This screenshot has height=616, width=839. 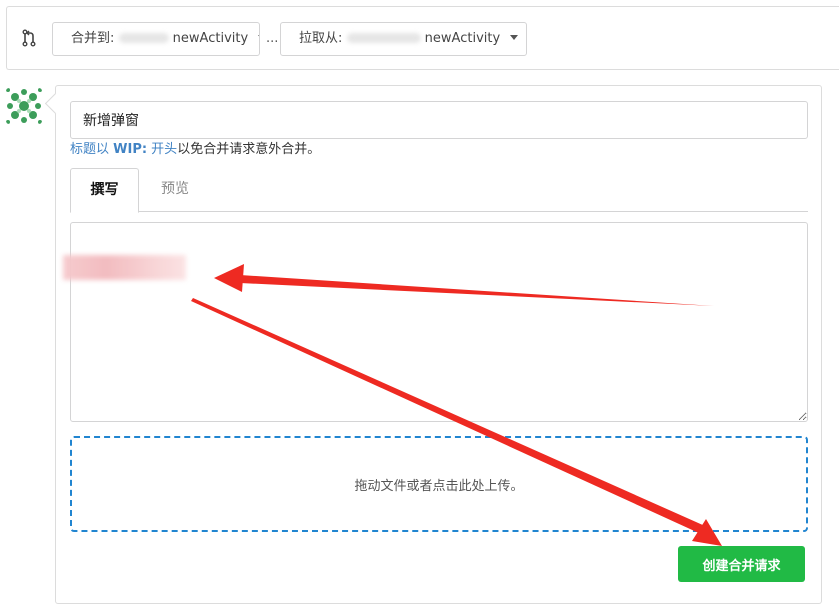 What do you see at coordinates (462, 38) in the screenshot?
I see `head-branch-name: newActivity` at bounding box center [462, 38].